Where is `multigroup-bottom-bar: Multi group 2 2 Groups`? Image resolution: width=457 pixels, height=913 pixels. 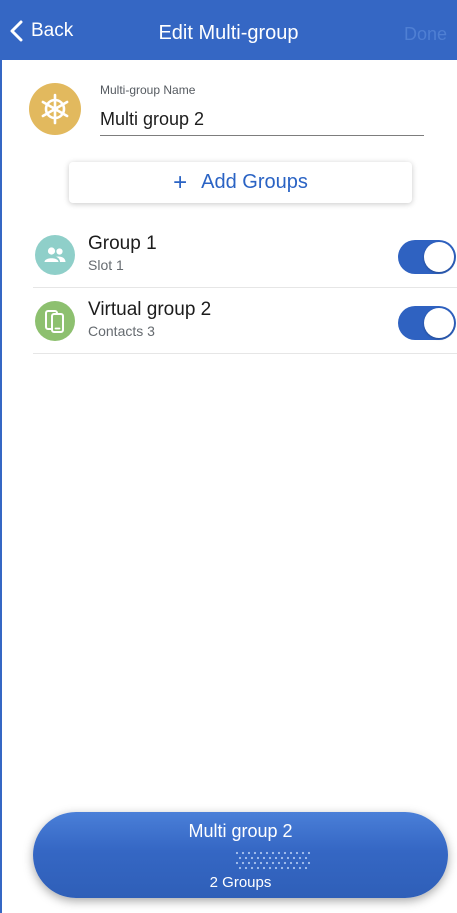
multigroup-bottom-bar: Multi group 2 2 Groups is located at coordinates (240, 855).